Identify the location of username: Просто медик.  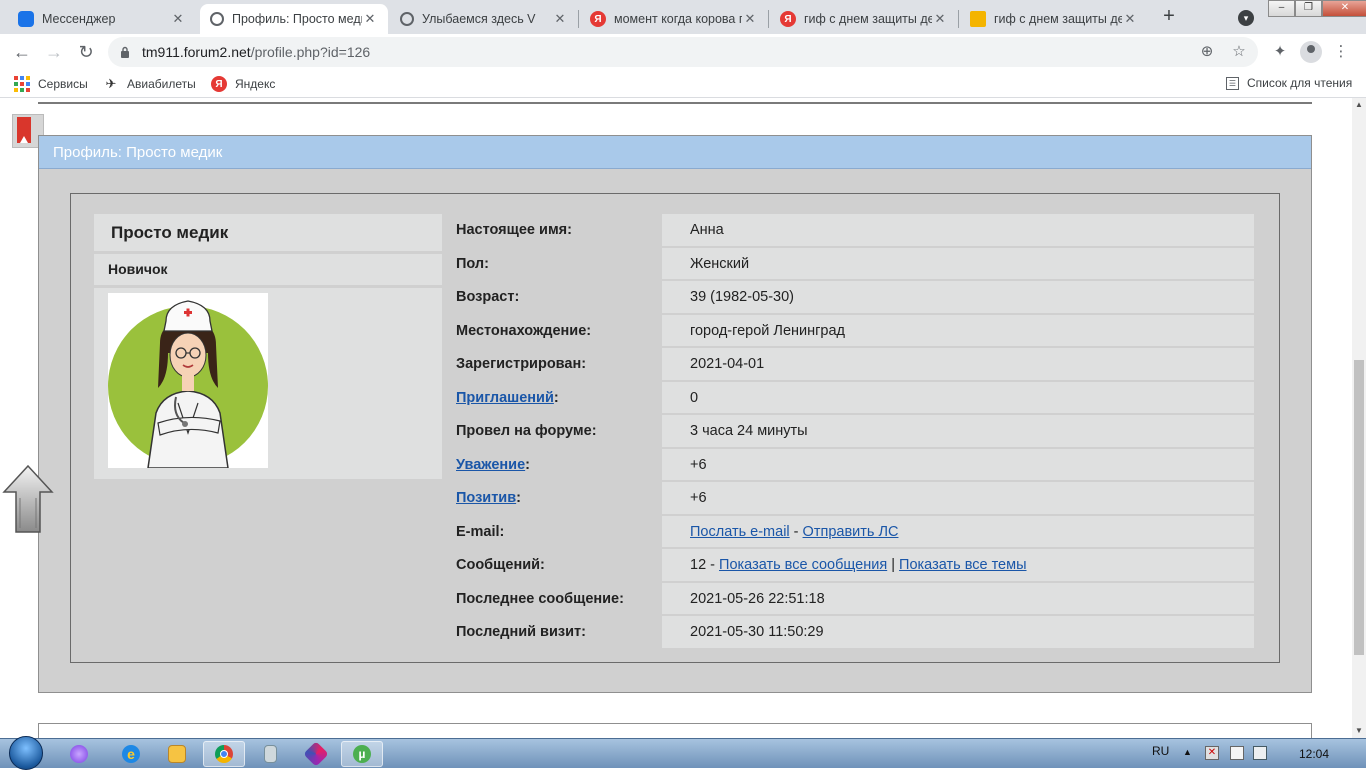
(268, 232).